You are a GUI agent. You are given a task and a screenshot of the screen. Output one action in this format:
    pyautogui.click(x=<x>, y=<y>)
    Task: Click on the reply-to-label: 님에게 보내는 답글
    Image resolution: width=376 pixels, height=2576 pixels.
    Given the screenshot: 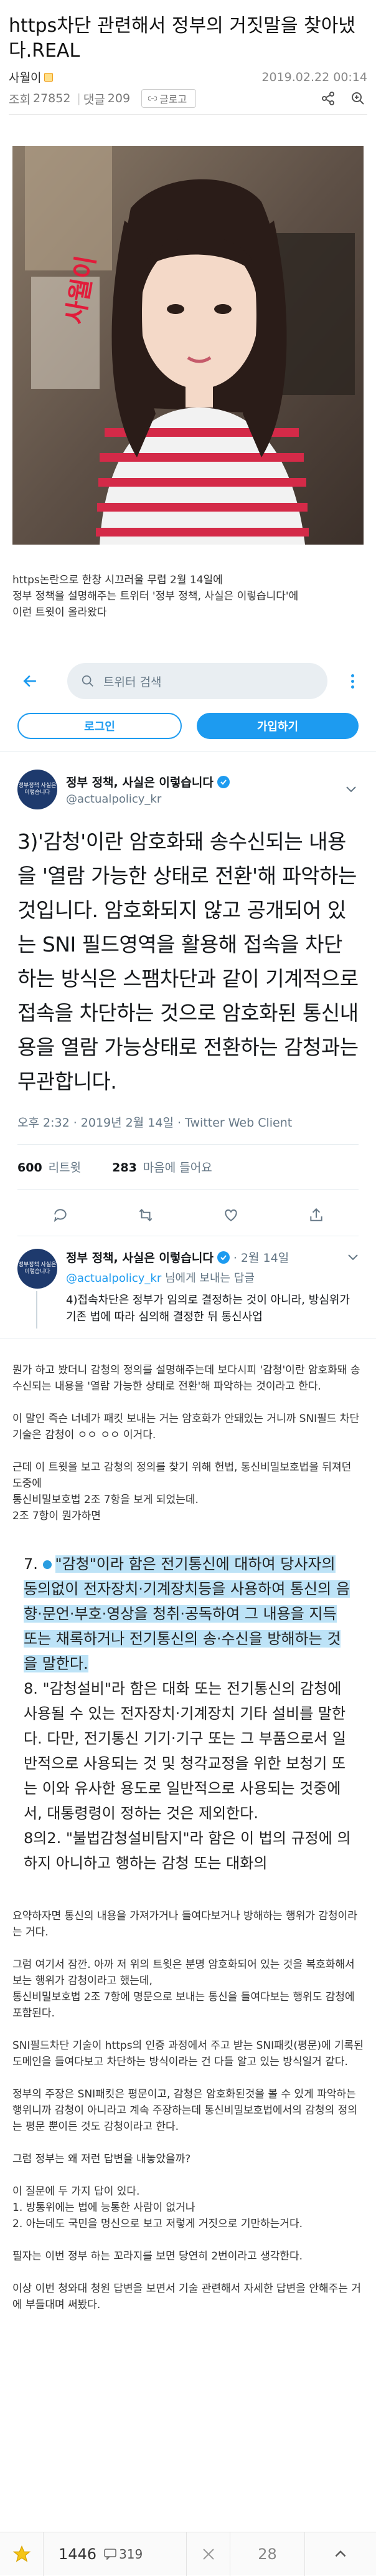 What is the action you would take?
    pyautogui.click(x=209, y=1278)
    